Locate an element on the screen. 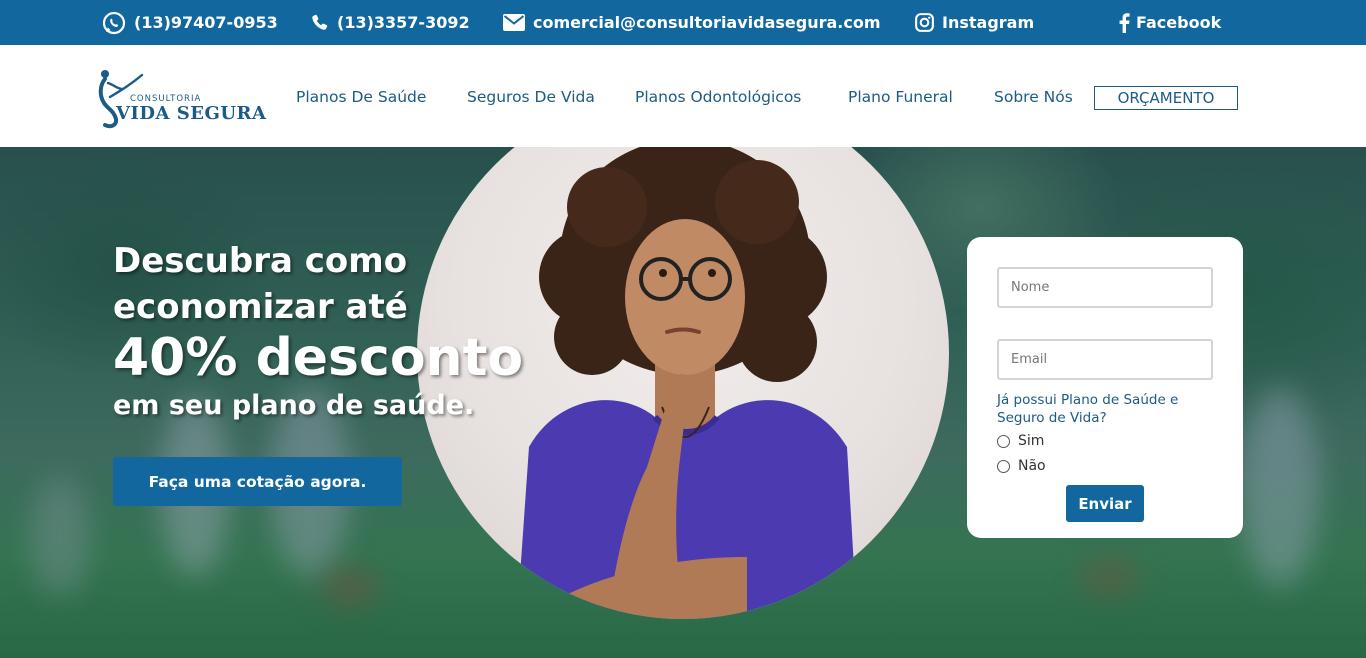 The image size is (1366, 658). facebook-link: Facebook is located at coordinates (1169, 22).